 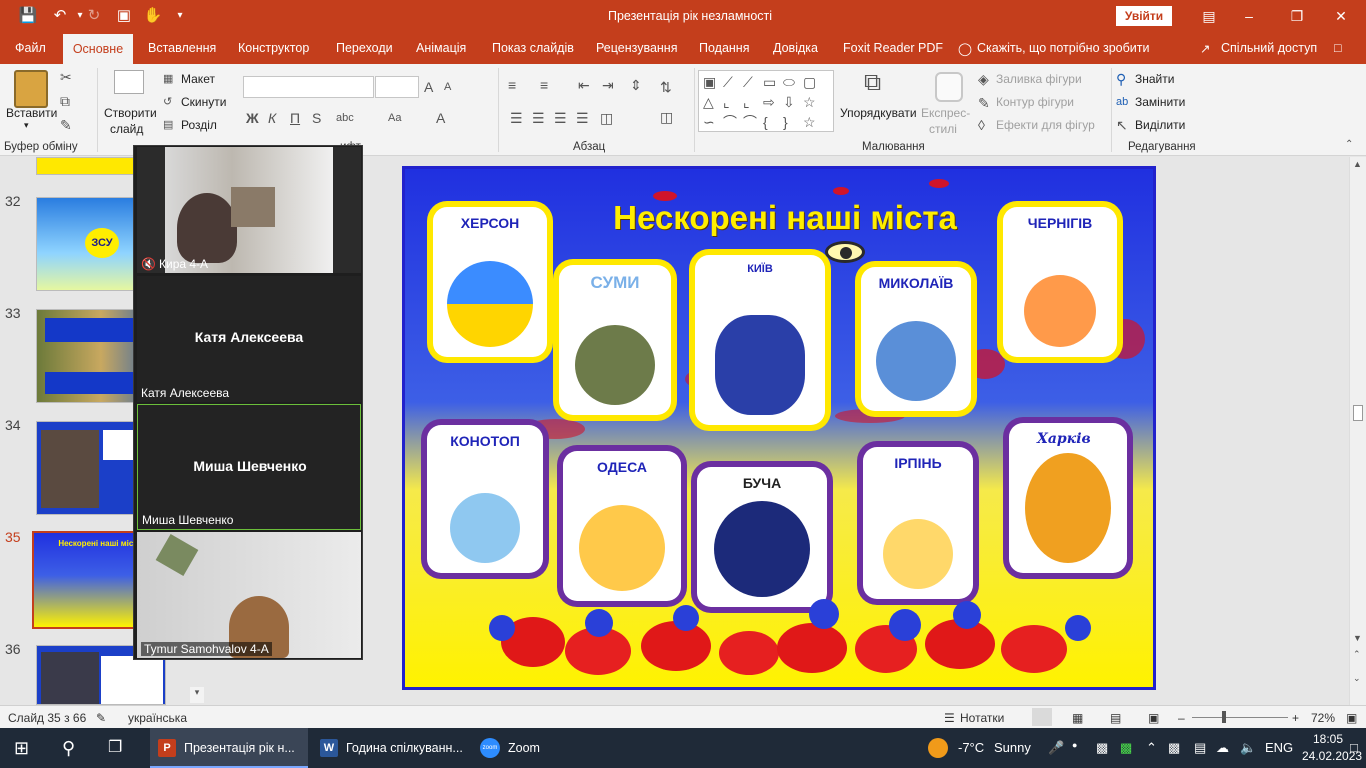 What do you see at coordinates (21, 748) in the screenshot?
I see `windows-start-icon: ⊞` at bounding box center [21, 748].